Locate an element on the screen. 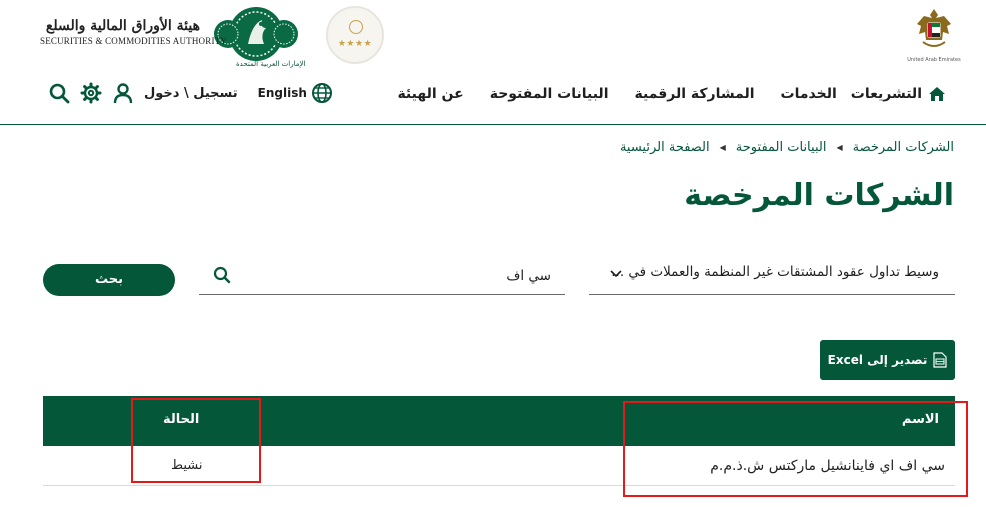  nav-item-digital-participation: المشاركة الرقمية is located at coordinates (695, 94).